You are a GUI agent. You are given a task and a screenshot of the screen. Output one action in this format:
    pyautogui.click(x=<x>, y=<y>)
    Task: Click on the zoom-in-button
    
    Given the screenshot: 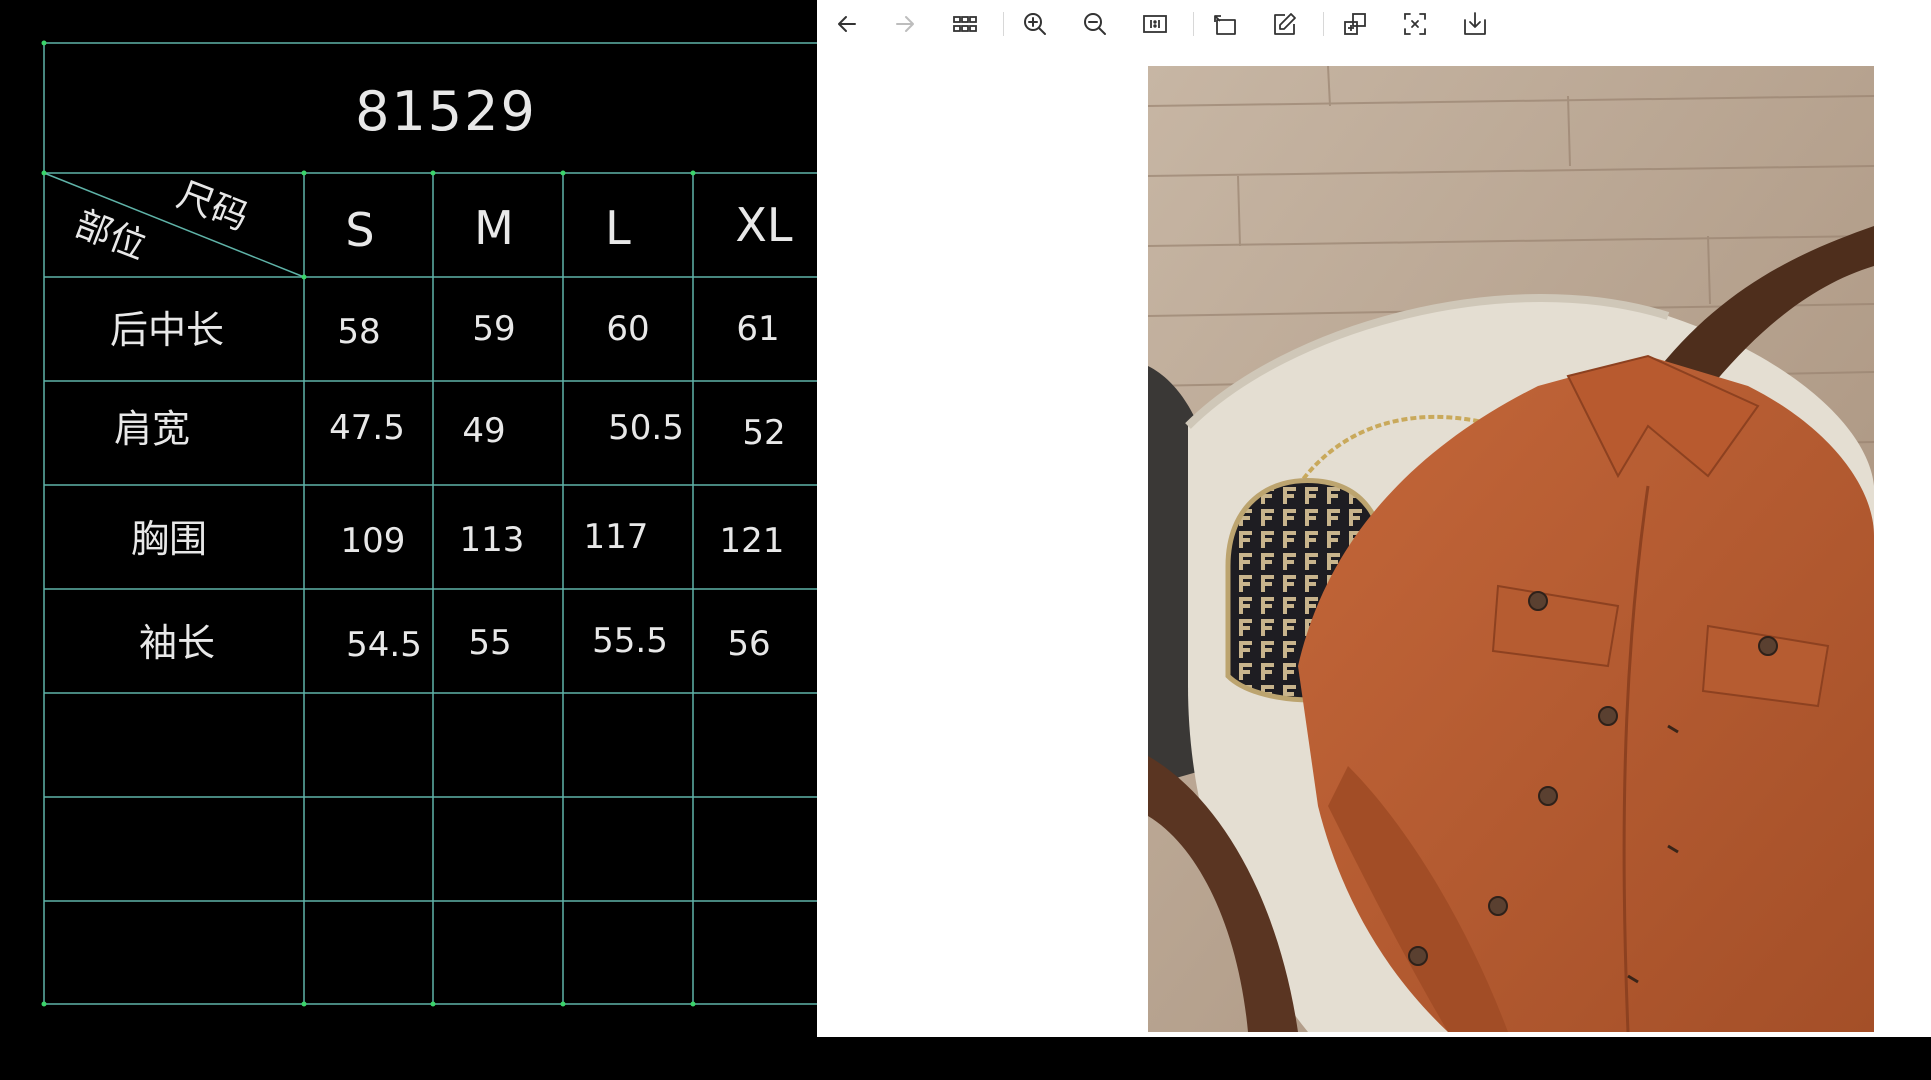 What is the action you would take?
    pyautogui.click(x=1035, y=24)
    